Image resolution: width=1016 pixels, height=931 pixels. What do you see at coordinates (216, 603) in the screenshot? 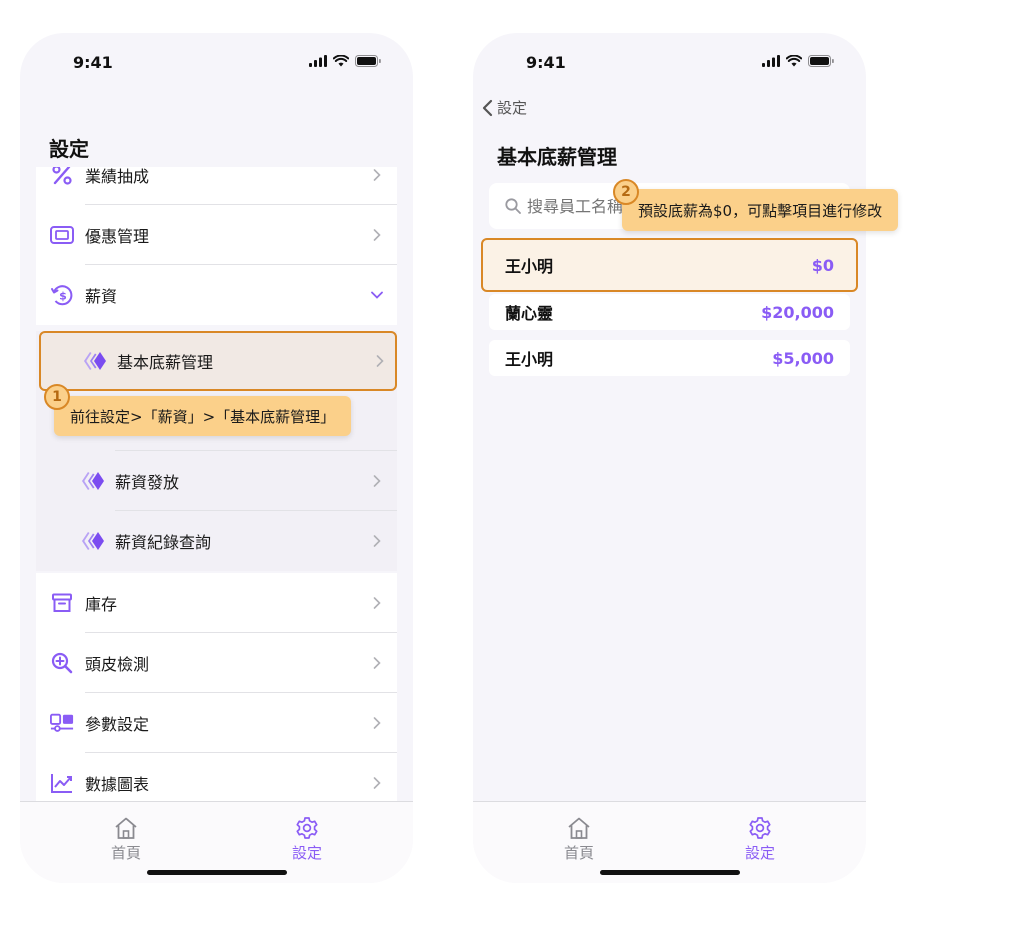
I see `menu-item-inventory: 庫存` at bounding box center [216, 603].